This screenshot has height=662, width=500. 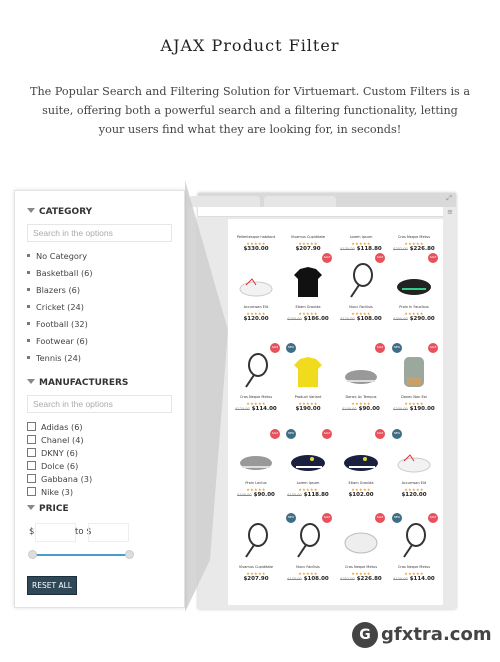 What do you see at coordinates (57, 492) in the screenshot?
I see `manufacturer-label: Nike (3)` at bounding box center [57, 492].